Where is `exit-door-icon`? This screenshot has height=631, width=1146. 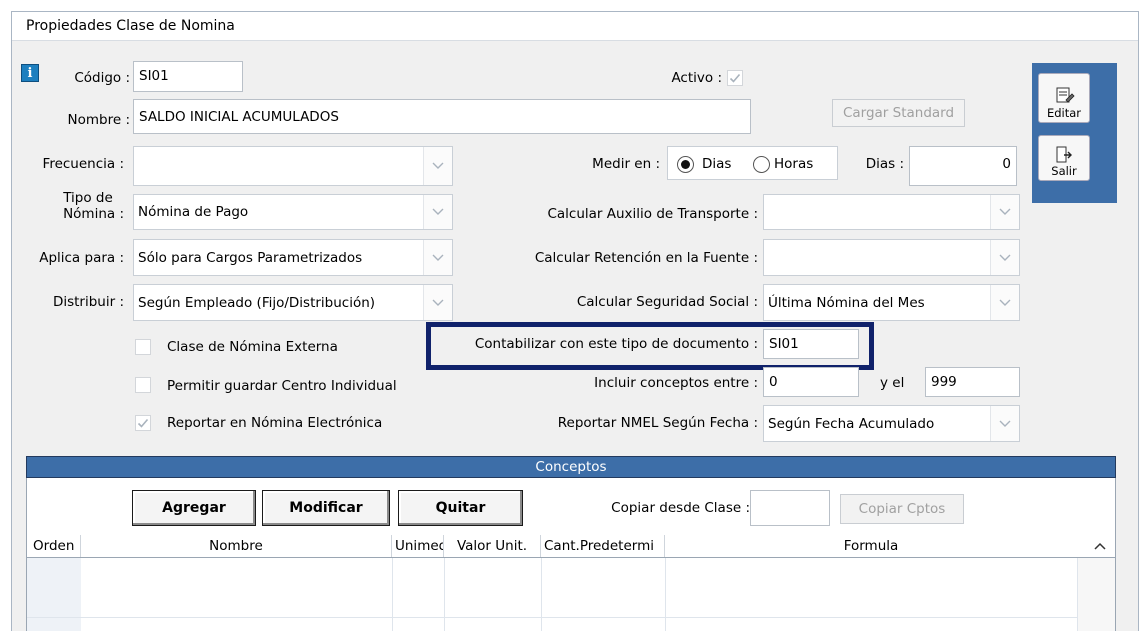 exit-door-icon is located at coordinates (1064, 154).